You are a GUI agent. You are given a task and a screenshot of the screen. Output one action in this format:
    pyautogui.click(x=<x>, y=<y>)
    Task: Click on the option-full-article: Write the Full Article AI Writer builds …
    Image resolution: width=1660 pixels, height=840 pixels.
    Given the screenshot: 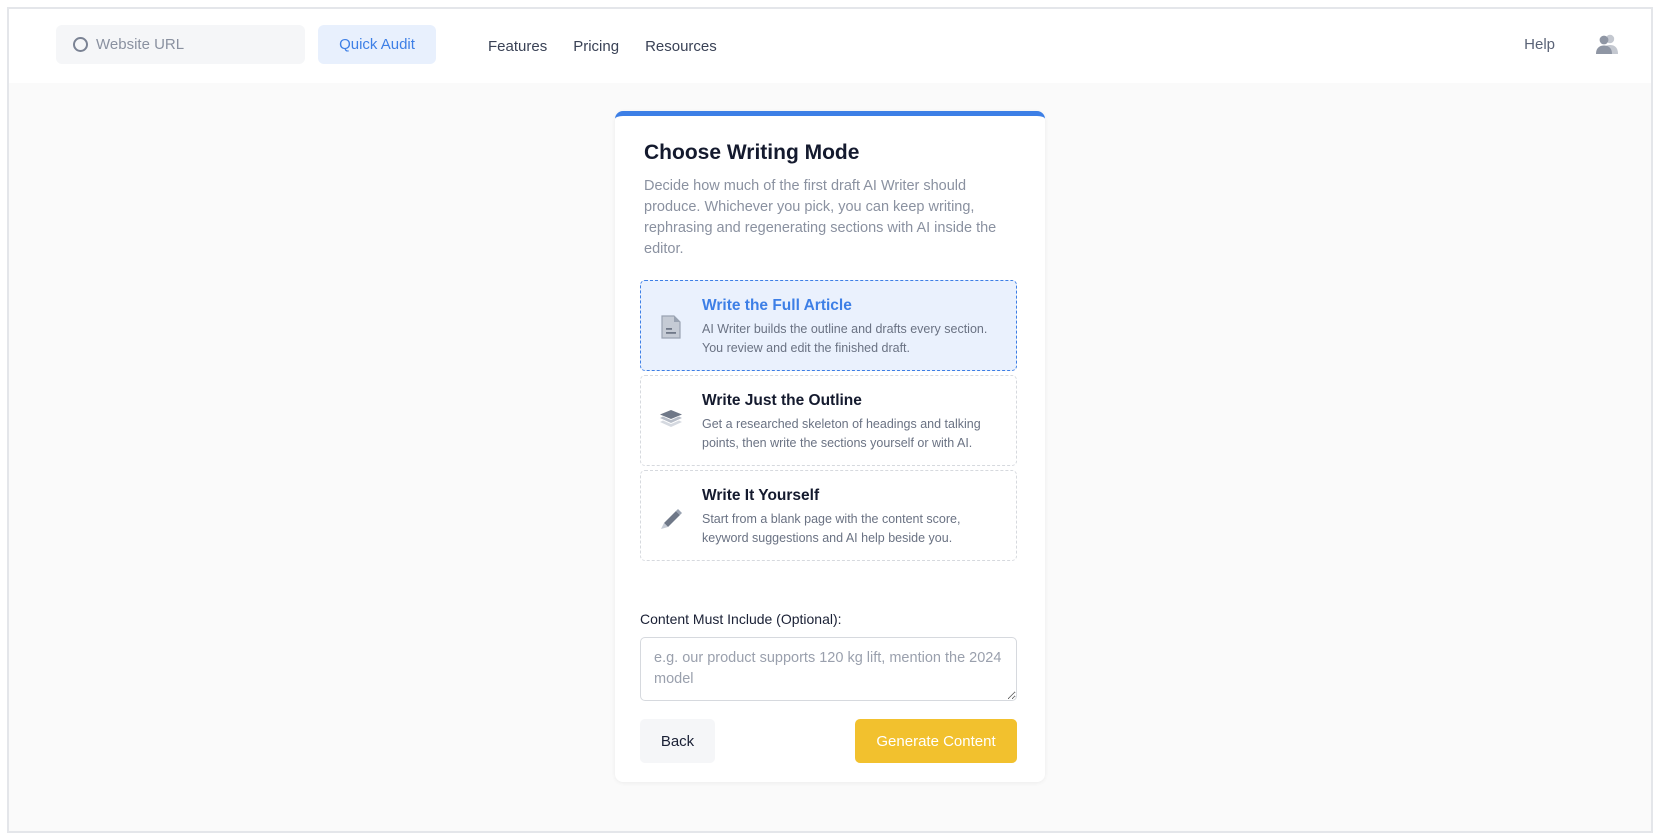 What is the action you would take?
    pyautogui.click(x=828, y=325)
    